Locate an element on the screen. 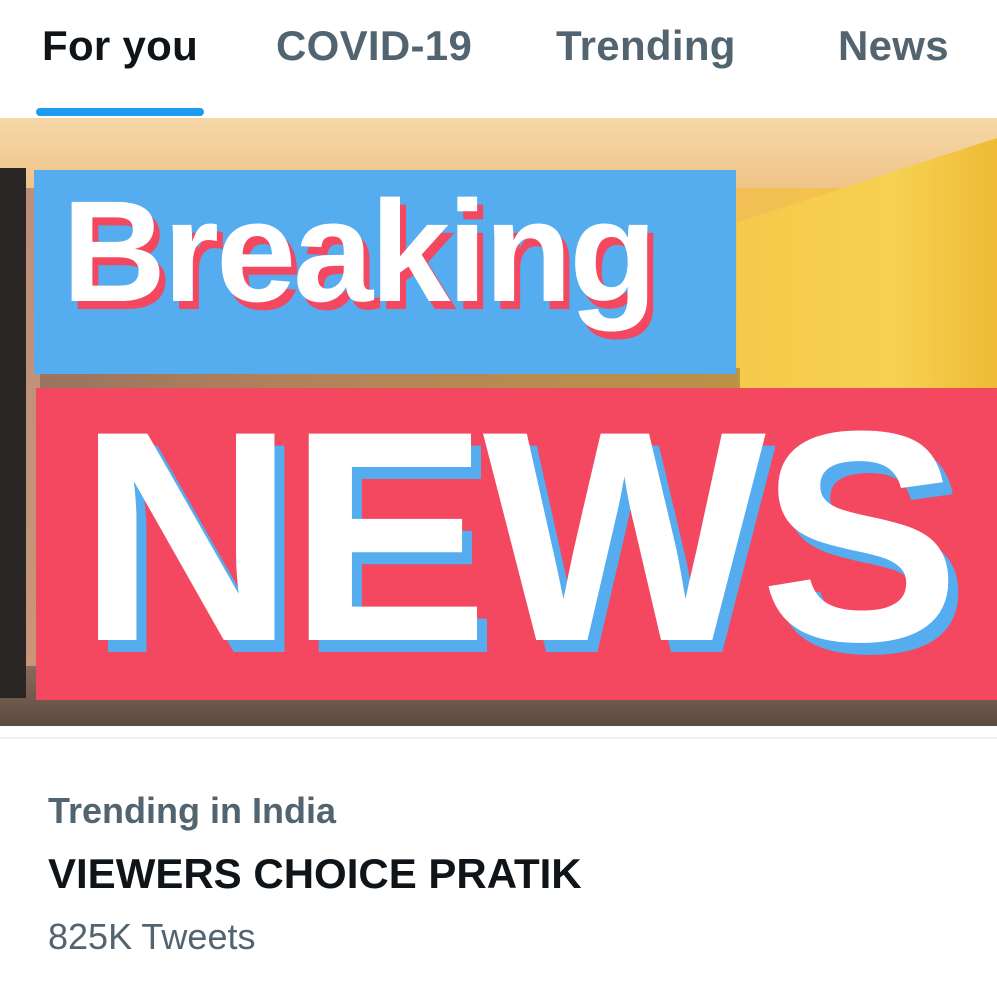 The height and width of the screenshot is (986, 997). tab-for-you: For you is located at coordinates (120, 46).